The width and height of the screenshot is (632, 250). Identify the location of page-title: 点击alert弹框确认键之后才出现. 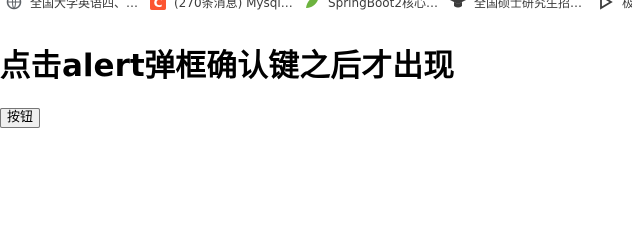
(227, 66).